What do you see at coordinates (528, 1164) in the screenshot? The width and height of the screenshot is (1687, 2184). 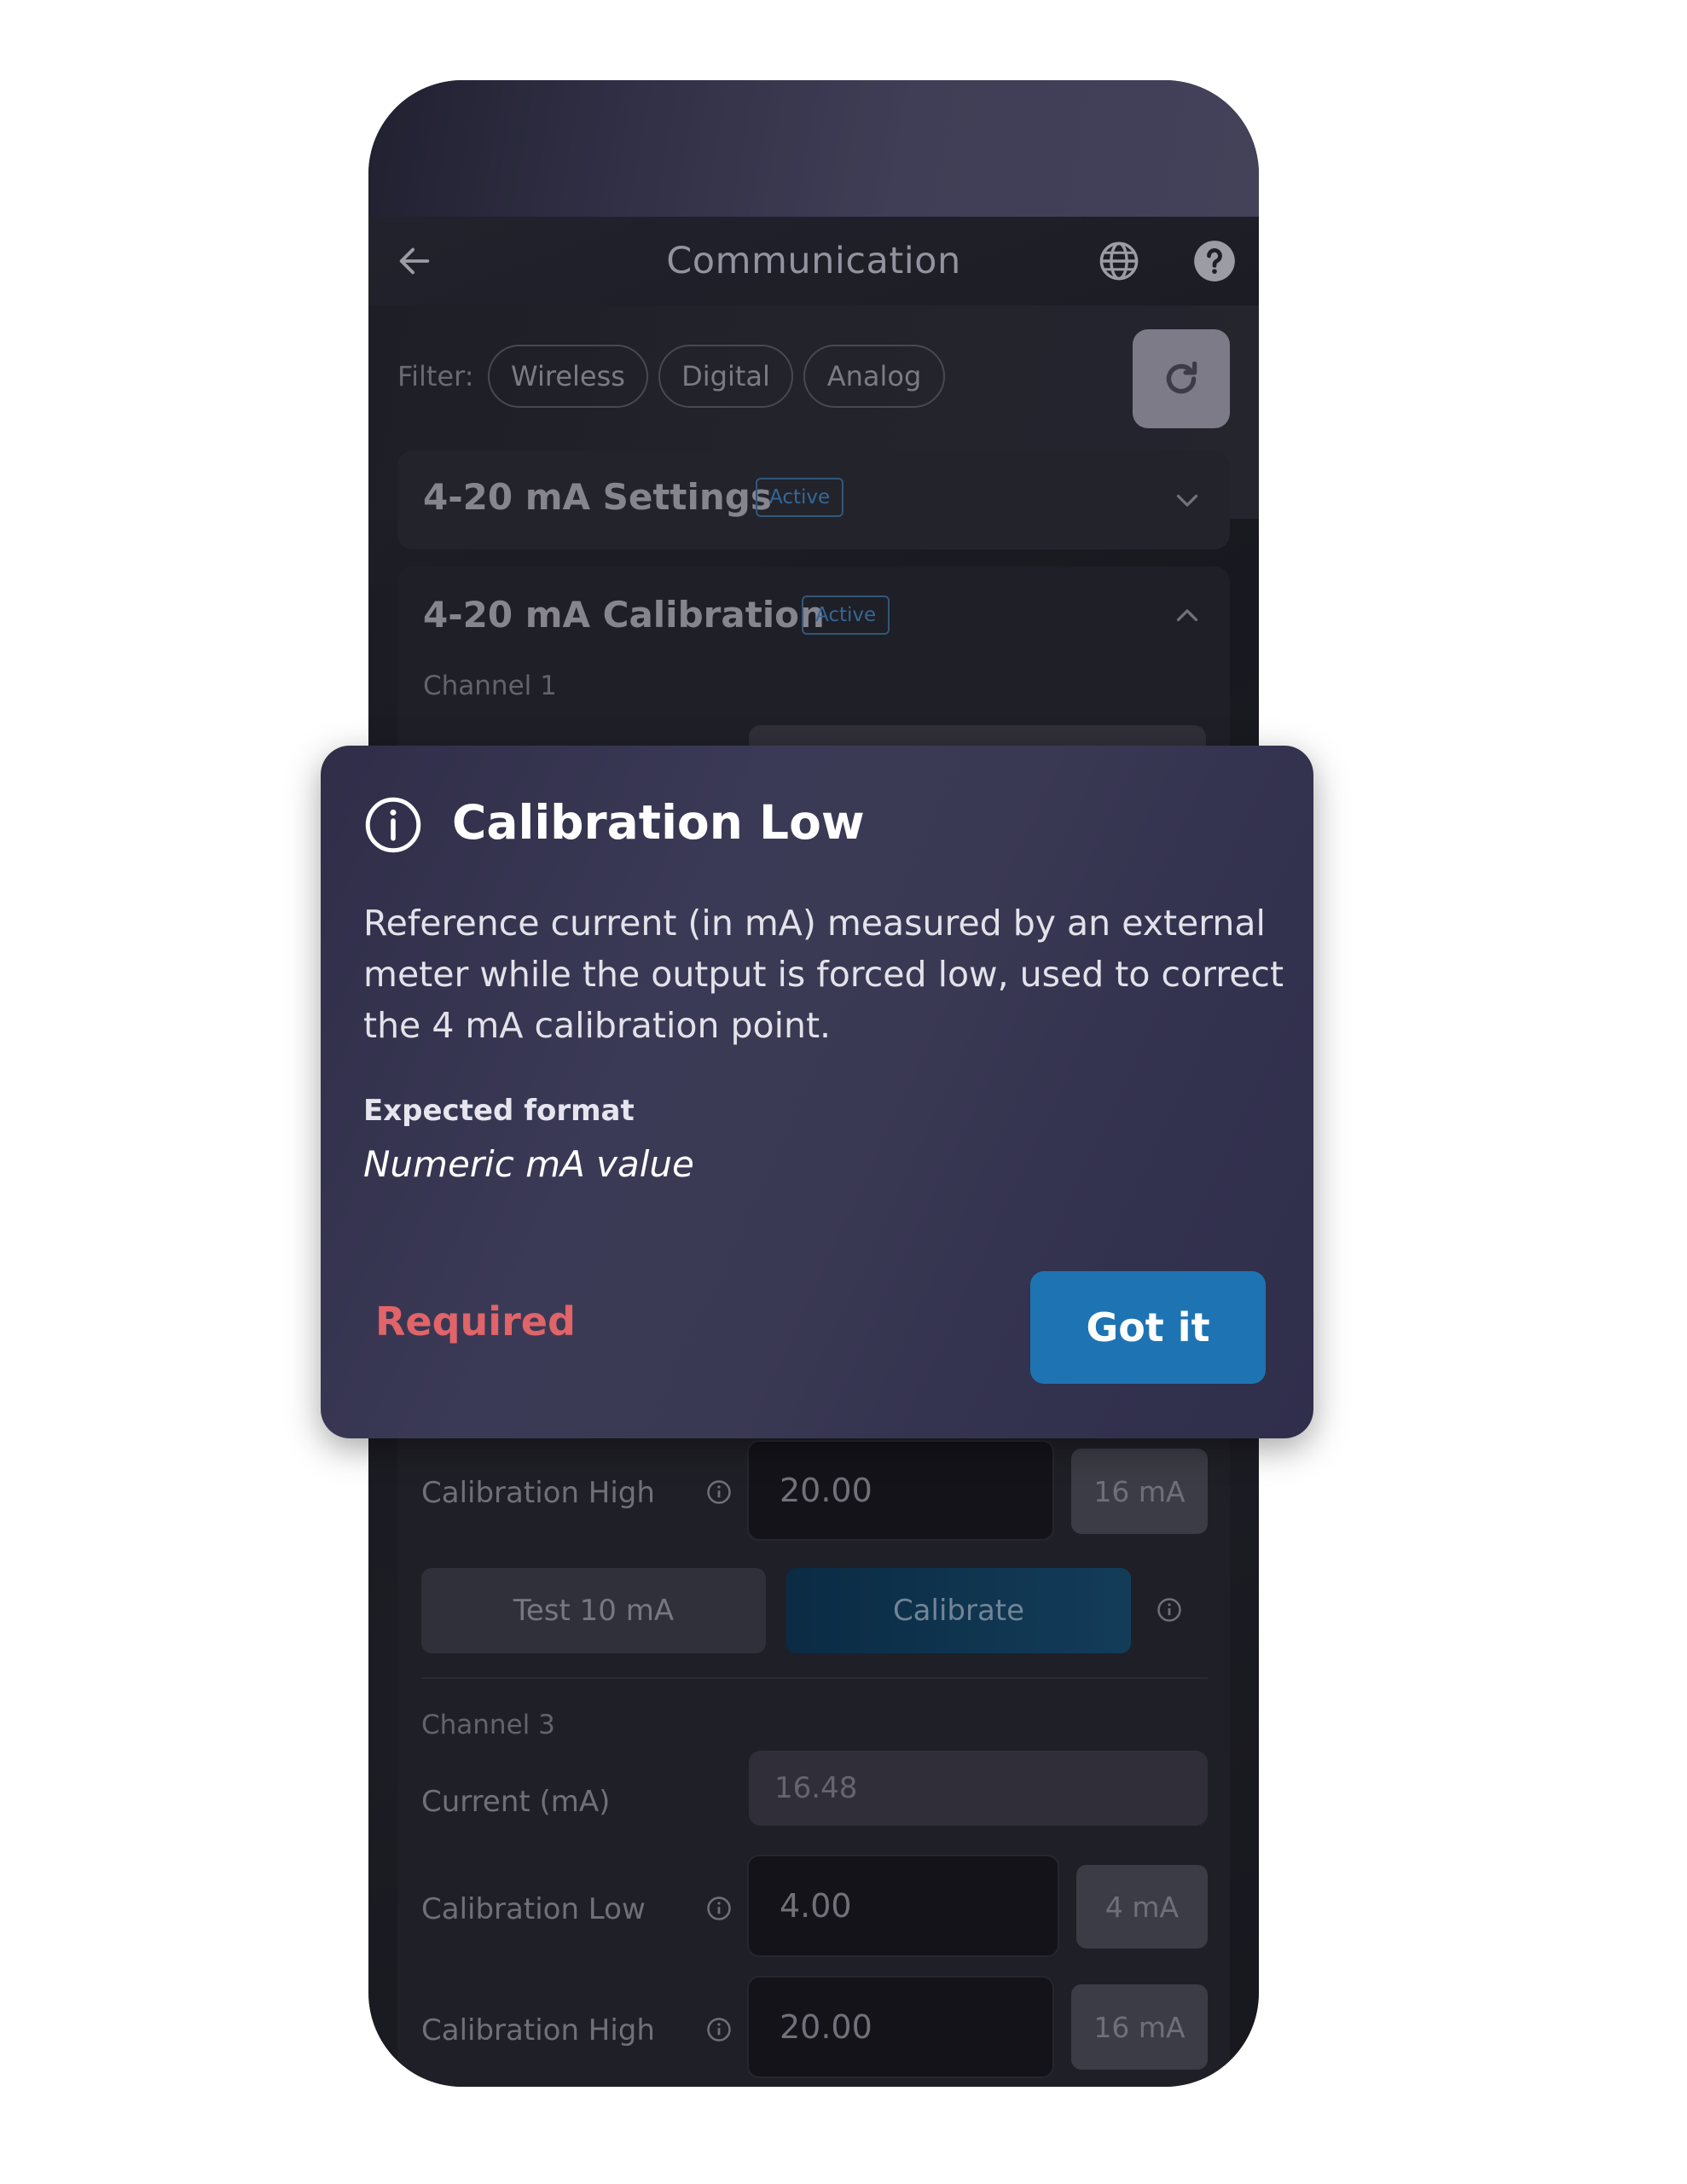 I see `format-value: Numeric mA value` at bounding box center [528, 1164].